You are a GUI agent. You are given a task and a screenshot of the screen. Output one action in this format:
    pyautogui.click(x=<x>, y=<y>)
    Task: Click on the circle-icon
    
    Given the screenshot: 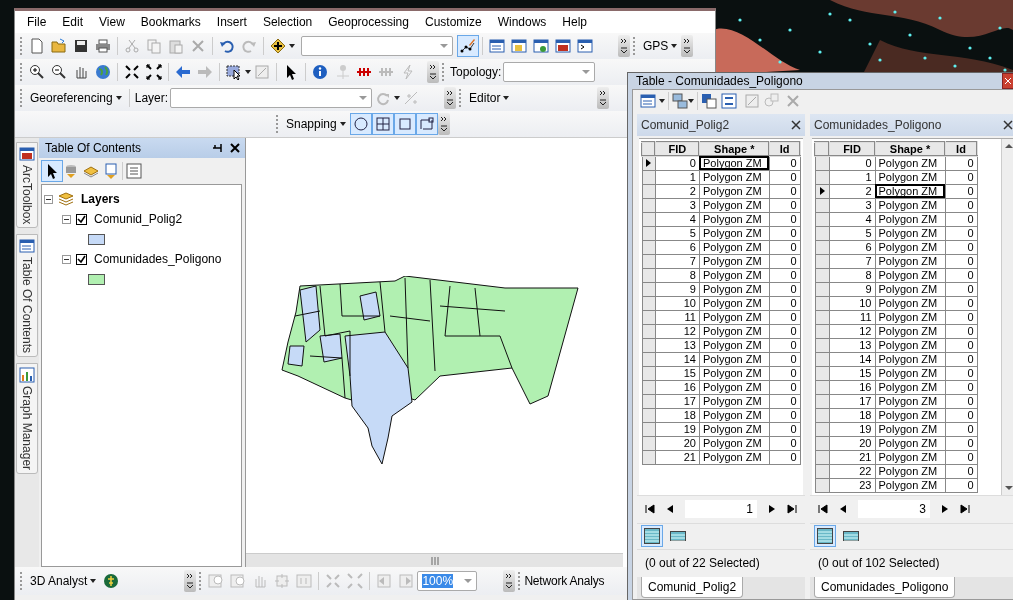 What is the action you would take?
    pyautogui.click(x=360, y=124)
    